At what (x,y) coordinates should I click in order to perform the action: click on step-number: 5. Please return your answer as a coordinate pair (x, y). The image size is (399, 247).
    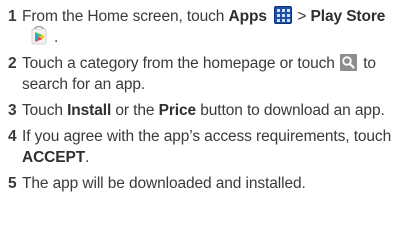
    Looking at the image, I should click on (12, 183).